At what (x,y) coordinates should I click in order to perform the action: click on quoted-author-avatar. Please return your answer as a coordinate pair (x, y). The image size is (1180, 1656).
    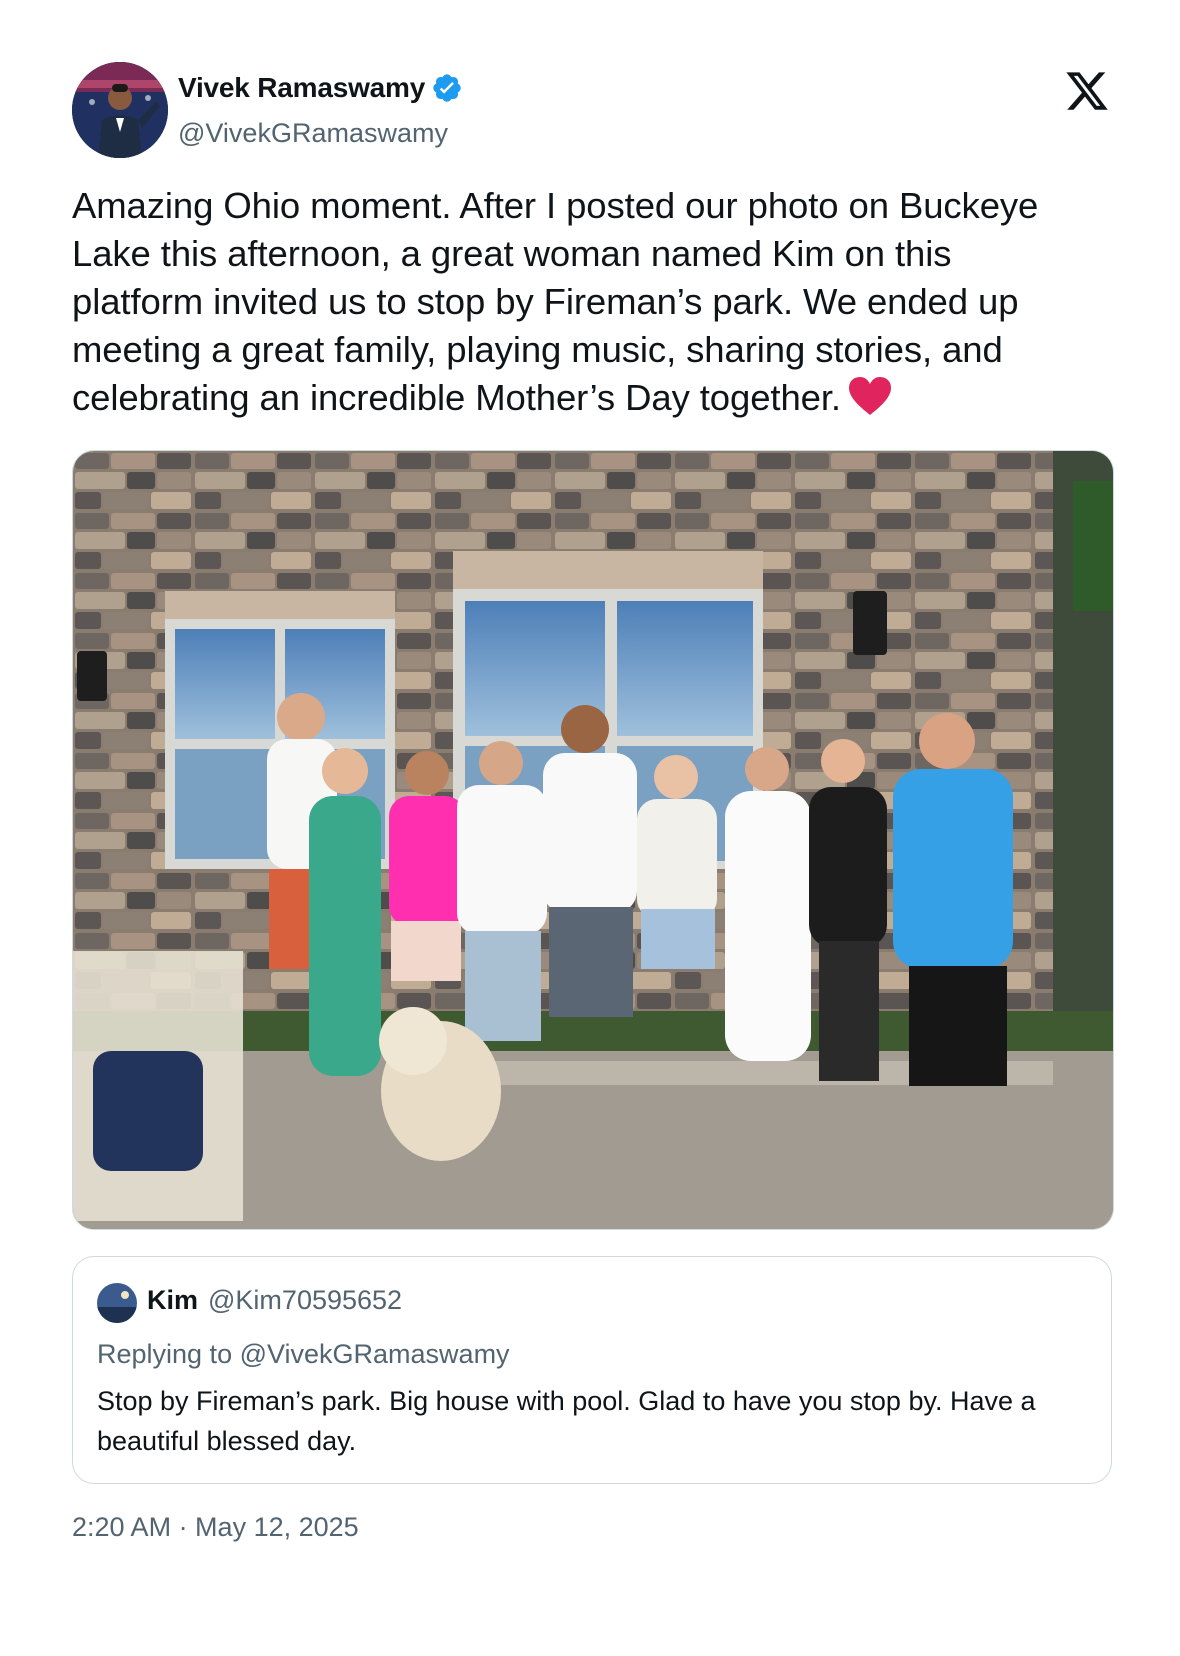
    Looking at the image, I should click on (117, 1303).